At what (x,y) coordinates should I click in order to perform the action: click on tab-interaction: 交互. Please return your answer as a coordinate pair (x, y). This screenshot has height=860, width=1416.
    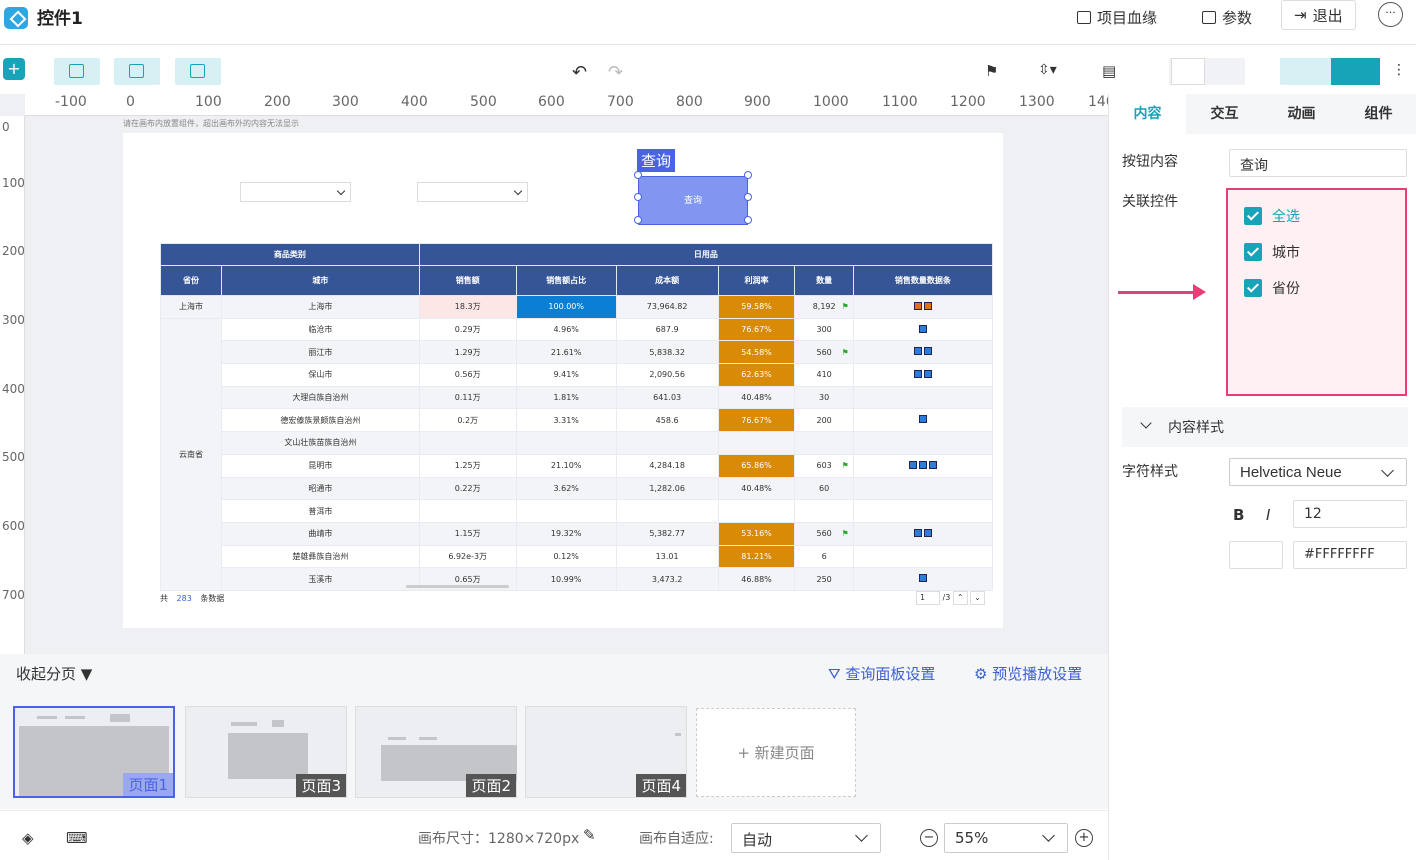
    Looking at the image, I should click on (1224, 114).